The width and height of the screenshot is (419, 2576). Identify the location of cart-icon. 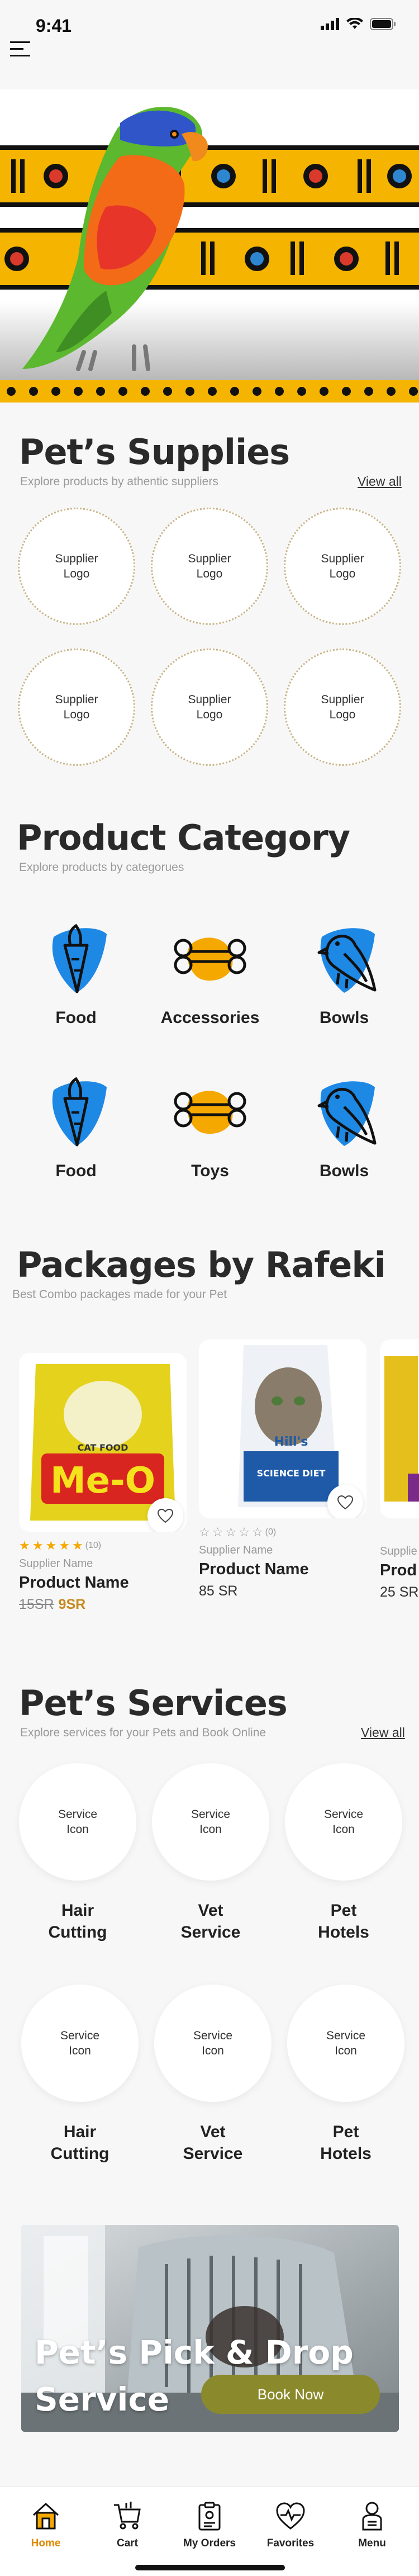
(127, 2516).